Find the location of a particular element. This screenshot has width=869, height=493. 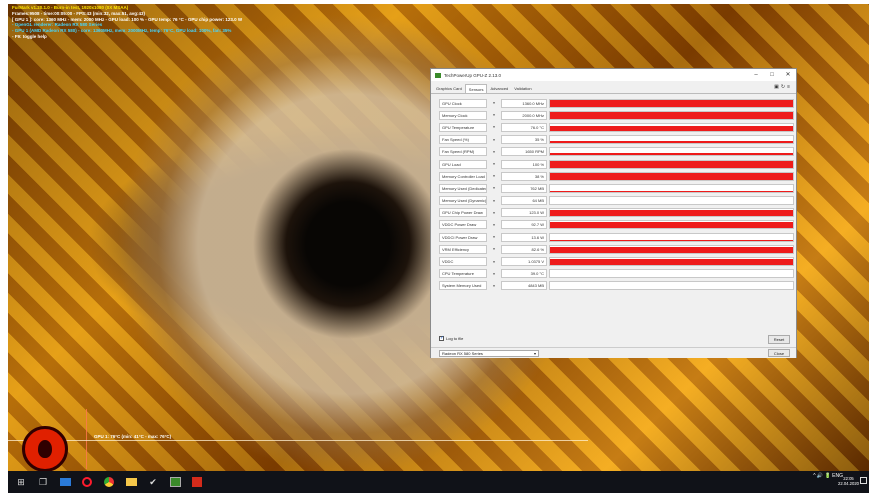

window-footer: Radeon RX 580 Series ▾ Close is located at coordinates (613, 352).